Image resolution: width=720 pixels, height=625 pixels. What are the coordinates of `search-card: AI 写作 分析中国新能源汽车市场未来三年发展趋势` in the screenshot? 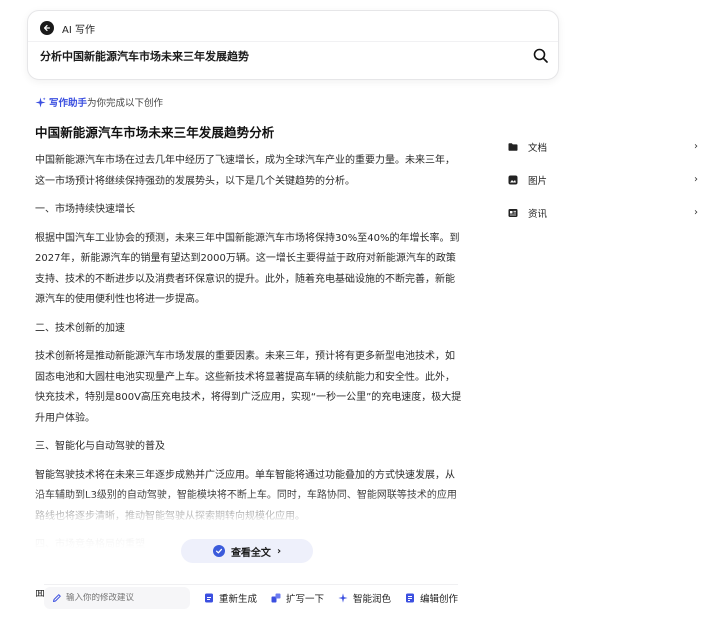 It's located at (293, 45).